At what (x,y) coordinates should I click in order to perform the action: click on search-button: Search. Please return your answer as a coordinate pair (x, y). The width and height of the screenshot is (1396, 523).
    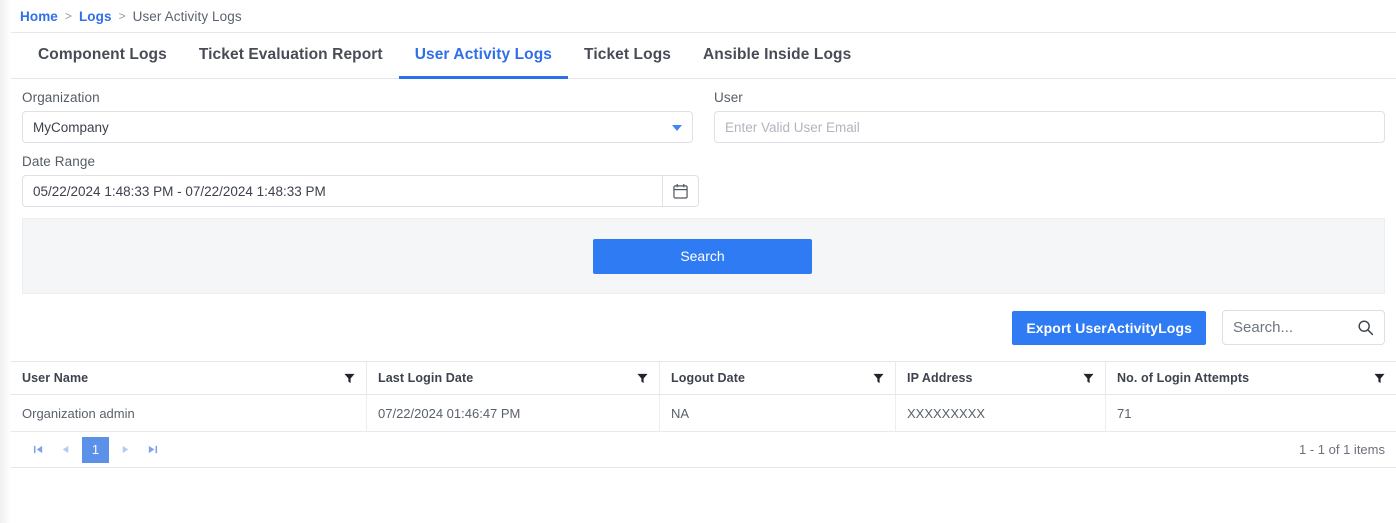
    Looking at the image, I should click on (702, 256).